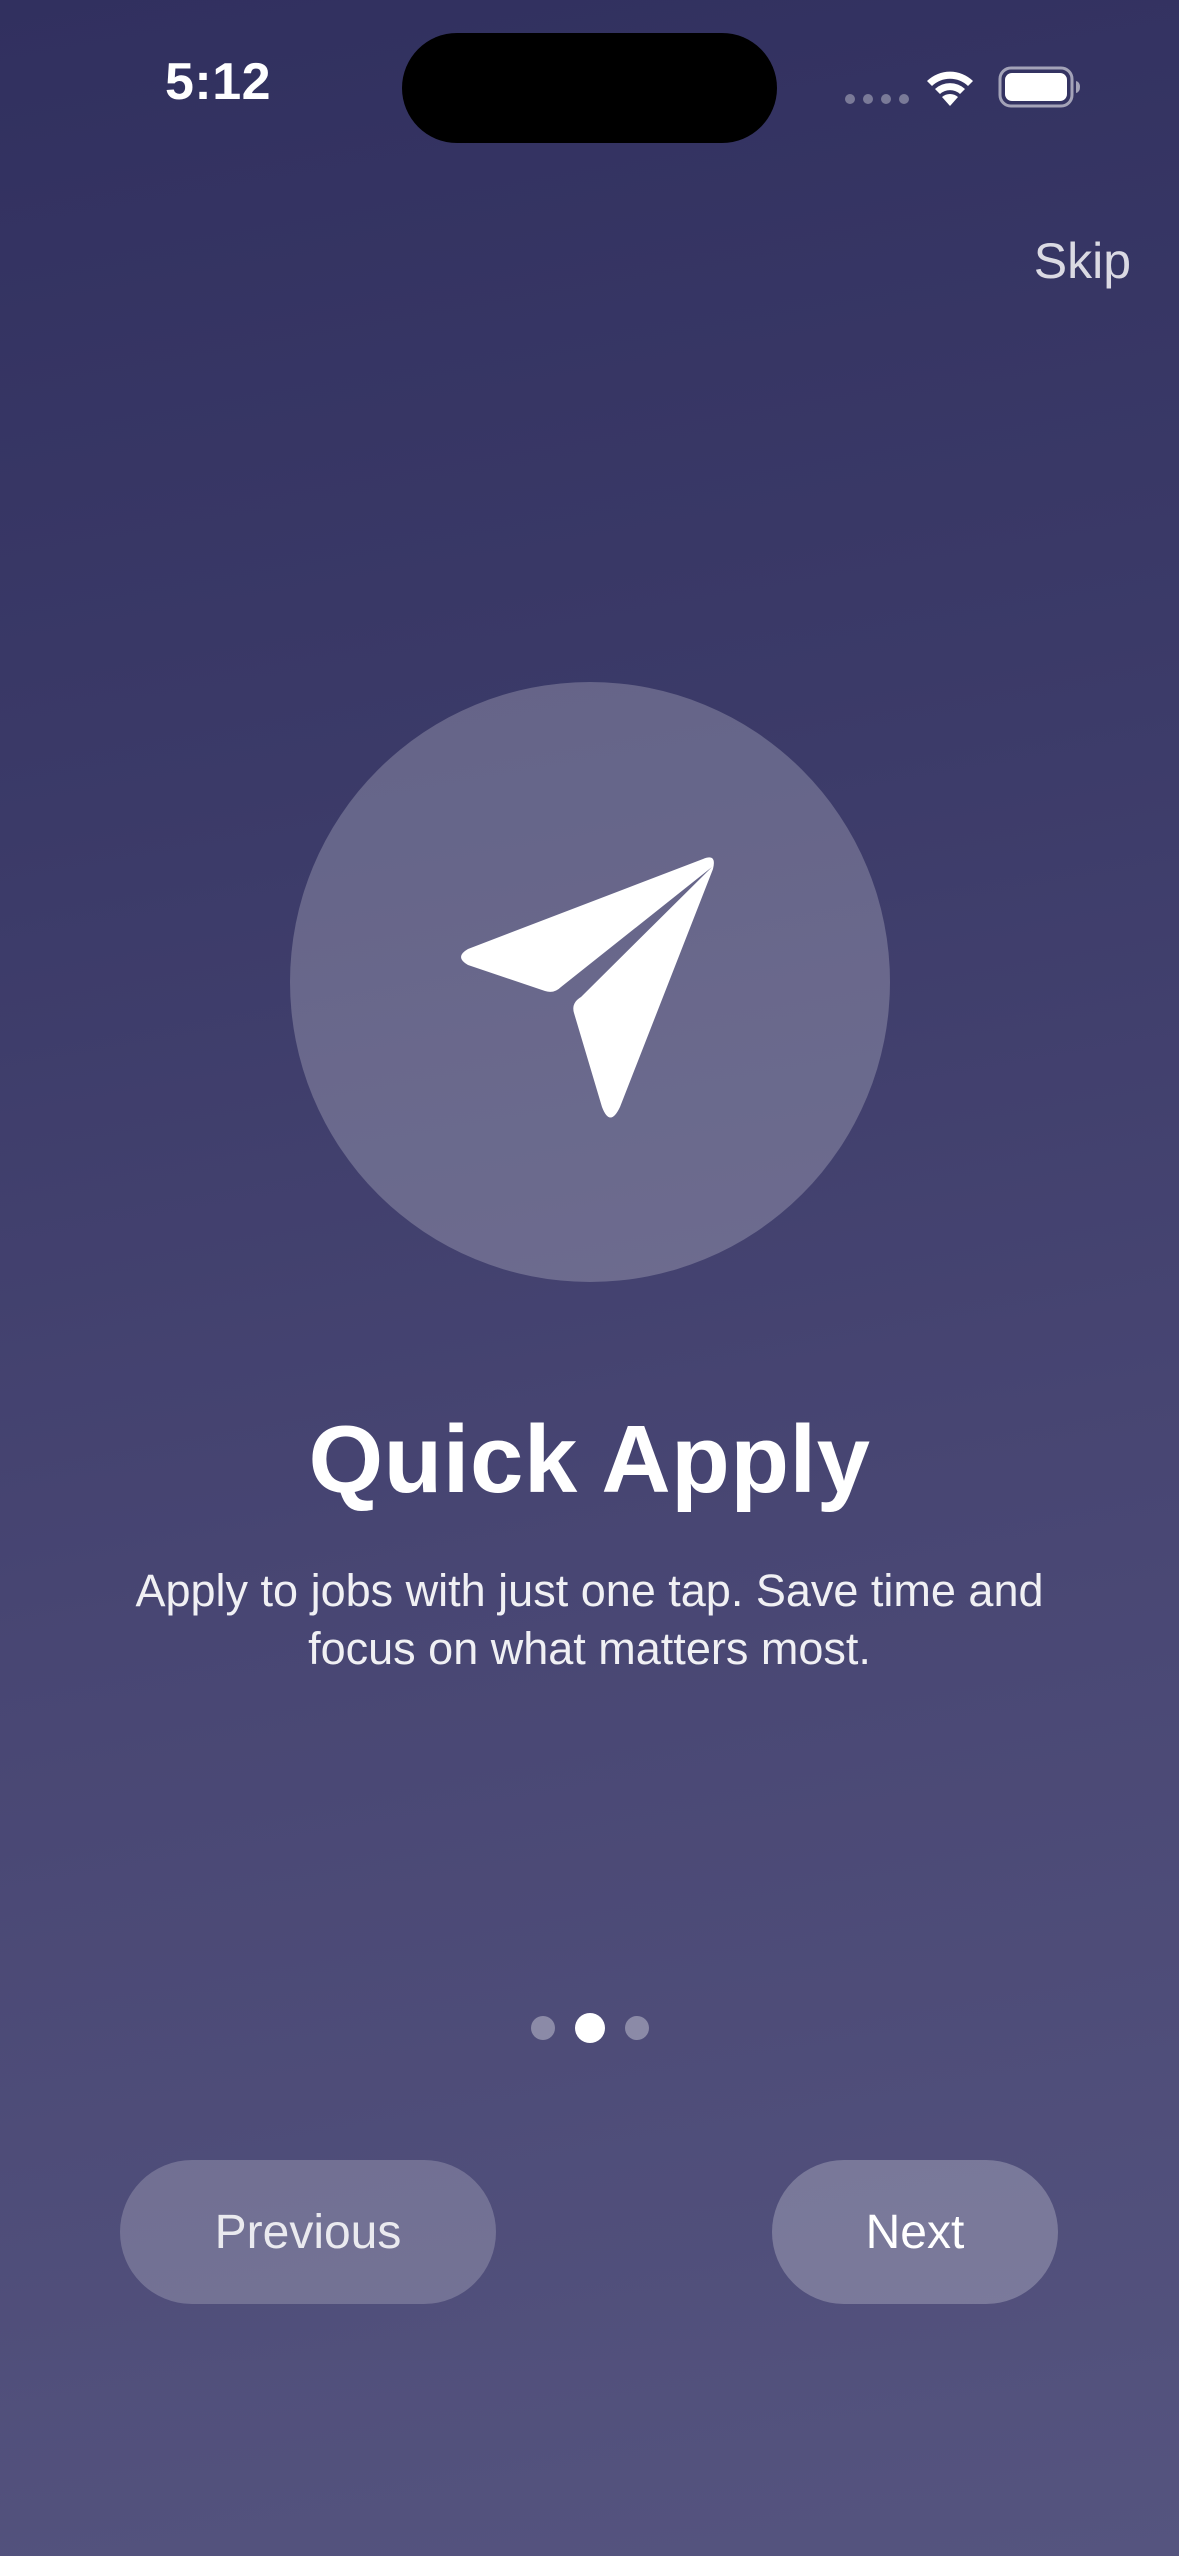 The width and height of the screenshot is (1179, 2556). I want to click on cellular-signal-icon, so click(877, 99).